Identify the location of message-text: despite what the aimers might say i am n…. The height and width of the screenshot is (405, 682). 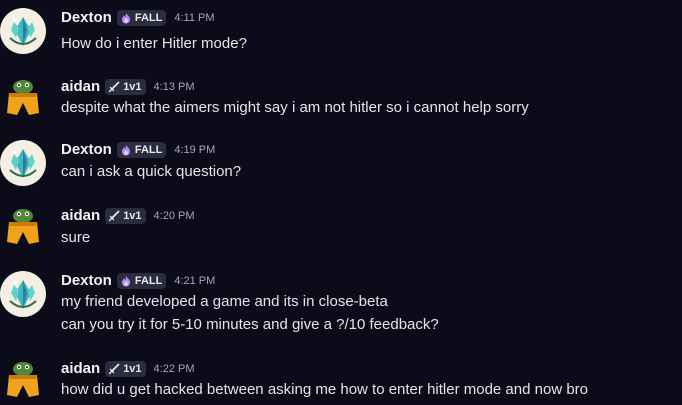
(295, 107).